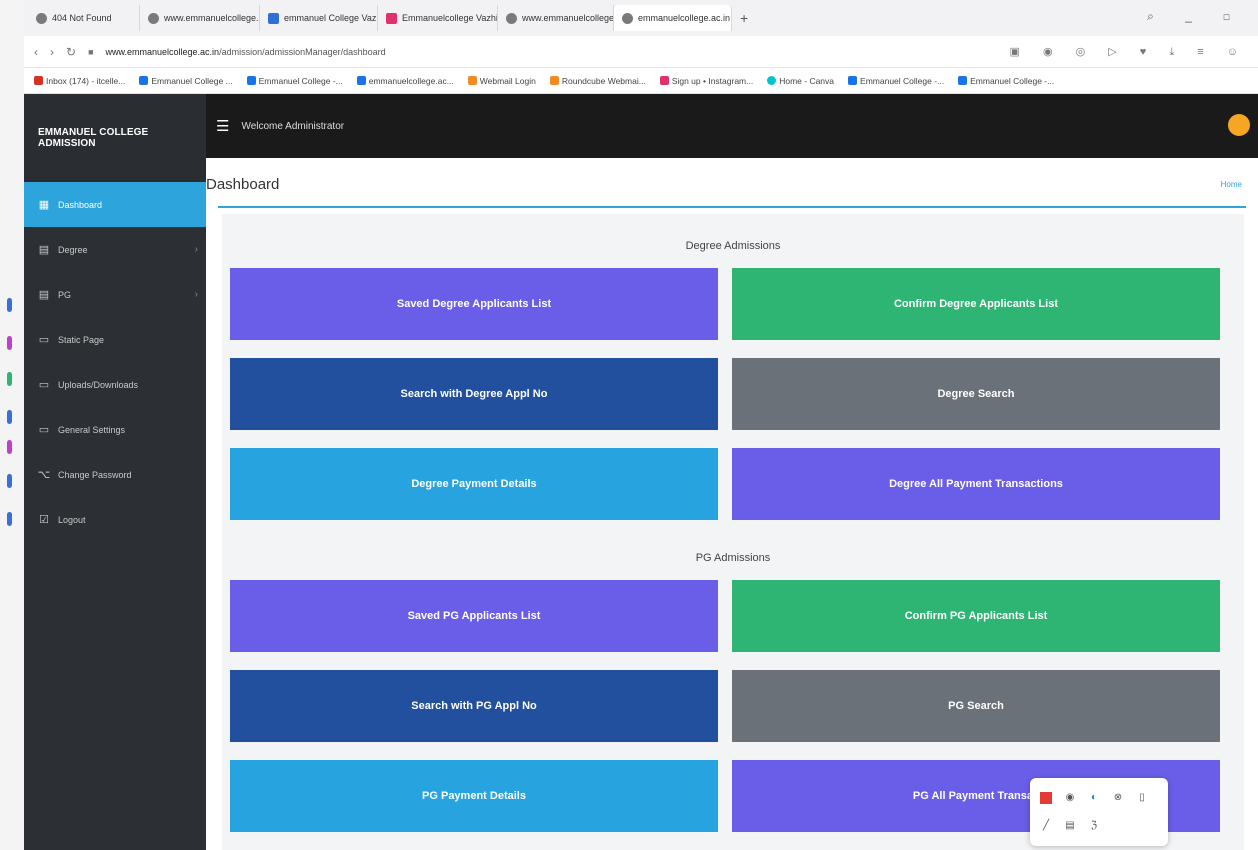 Image resolution: width=1258 pixels, height=850 pixels. Describe the element at coordinates (733, 558) in the screenshot. I see `pg-section-heading: PG Admissions` at that location.